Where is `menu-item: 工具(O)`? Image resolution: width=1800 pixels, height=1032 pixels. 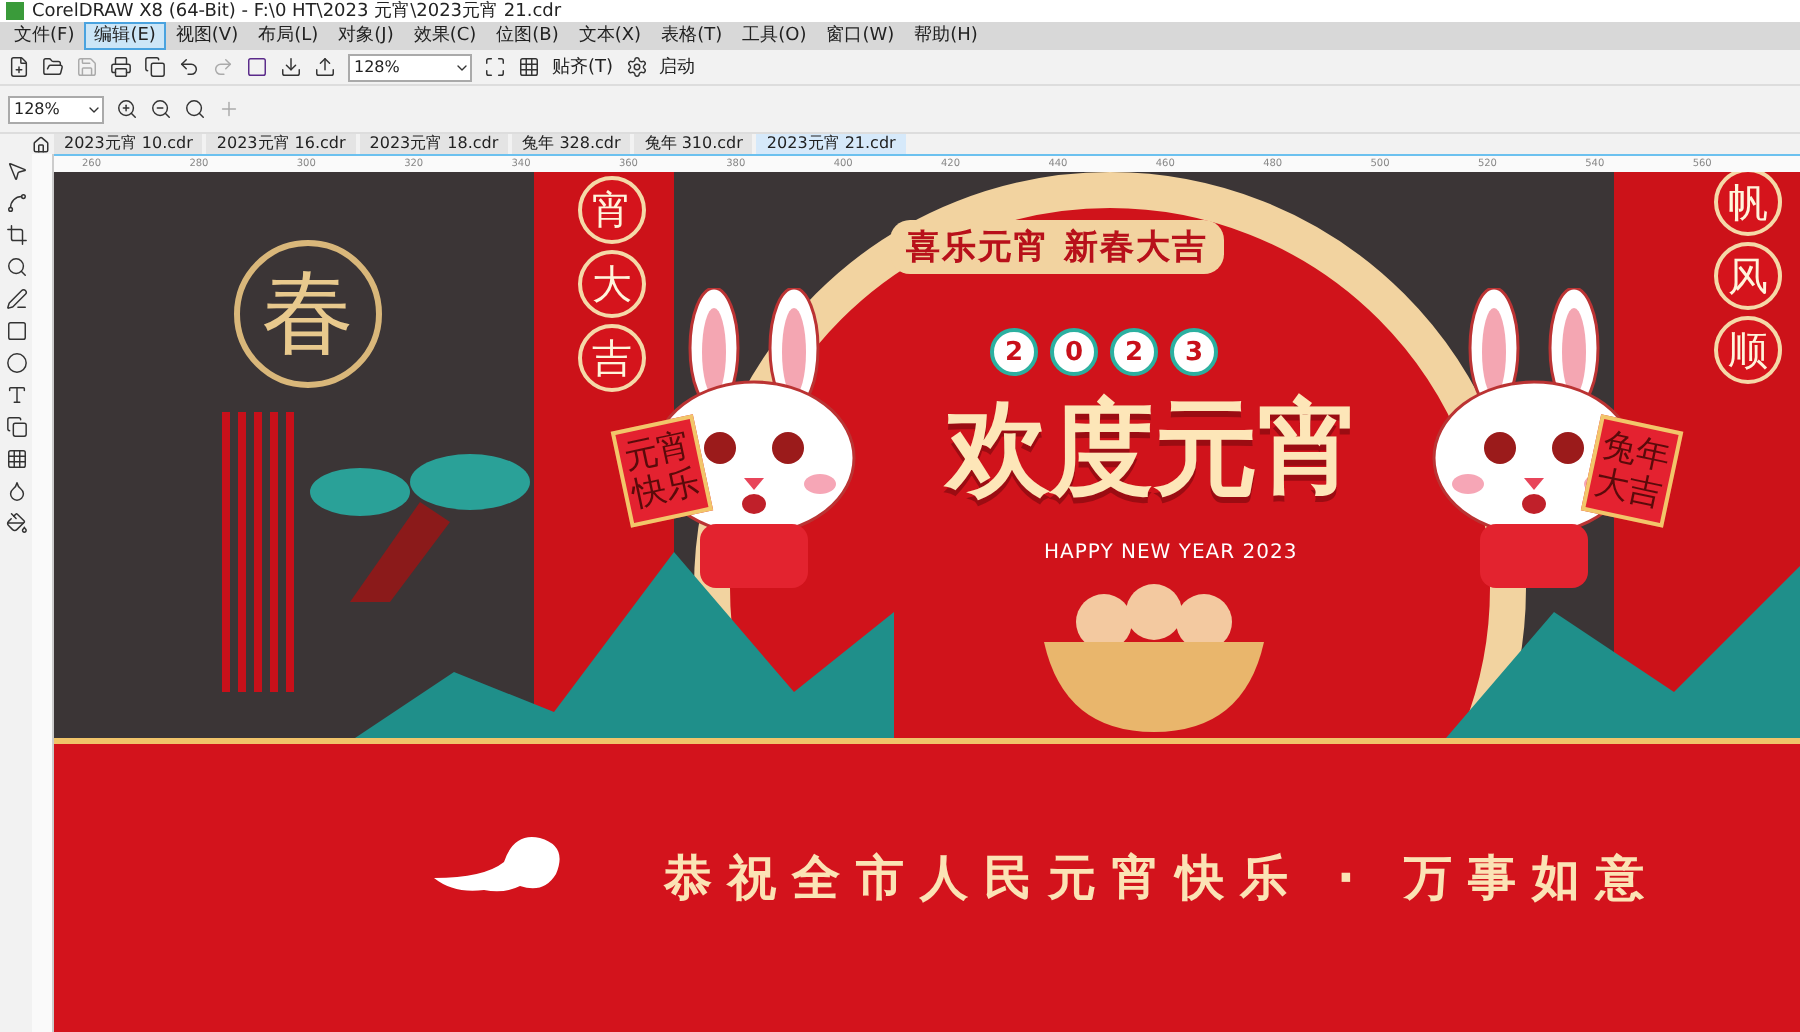 menu-item: 工具(O) is located at coordinates (774, 36).